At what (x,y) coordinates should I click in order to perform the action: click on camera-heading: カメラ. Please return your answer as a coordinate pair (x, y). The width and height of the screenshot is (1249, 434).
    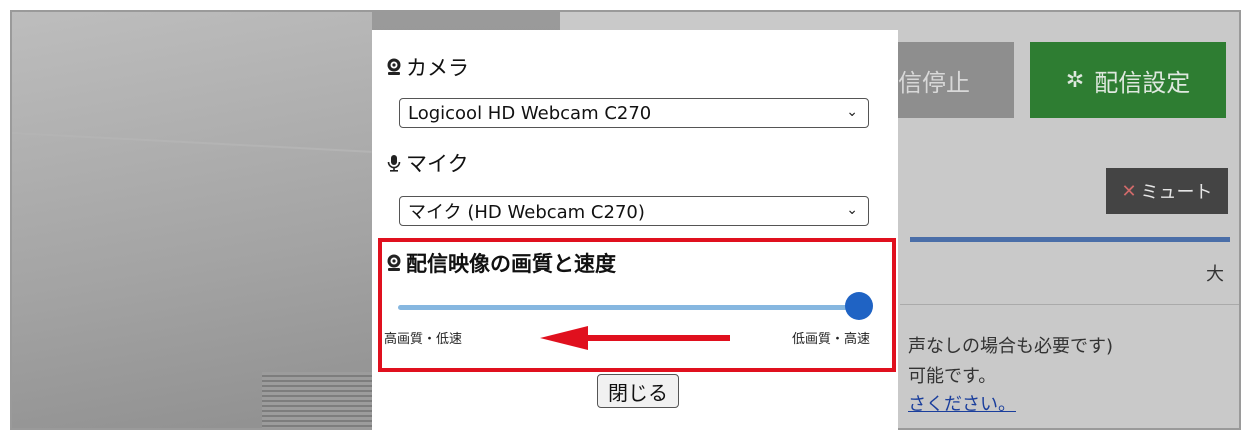
    Looking at the image, I should click on (427, 67).